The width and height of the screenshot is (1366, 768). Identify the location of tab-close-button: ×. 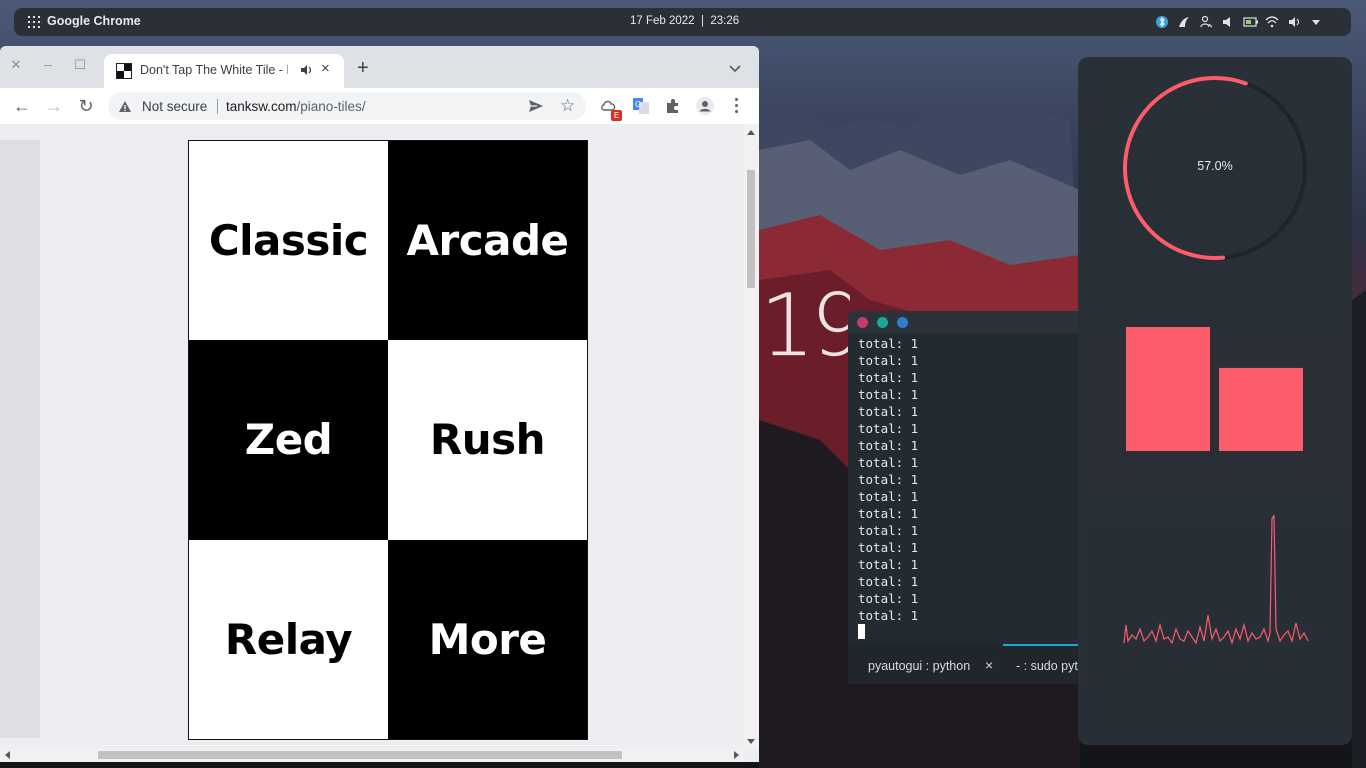
(325, 69).